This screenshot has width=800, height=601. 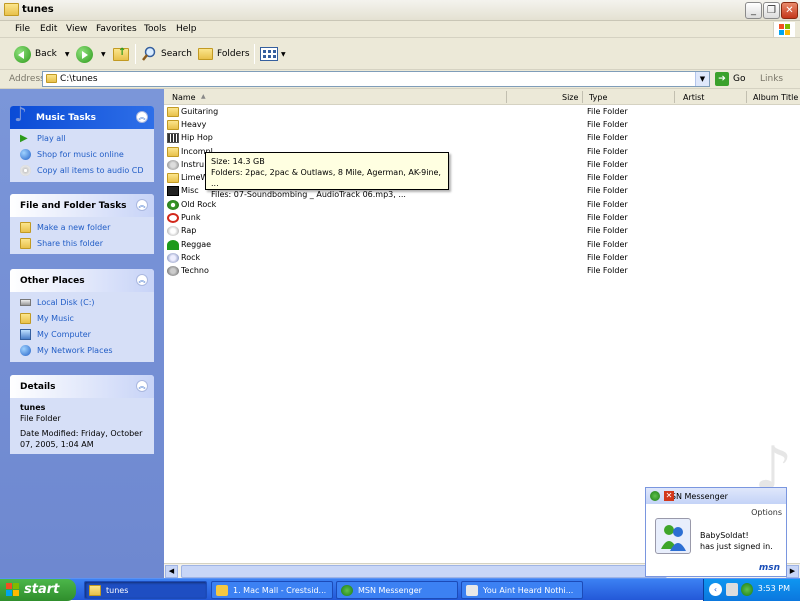 I want to click on menu-file: File, so click(x=22, y=29).